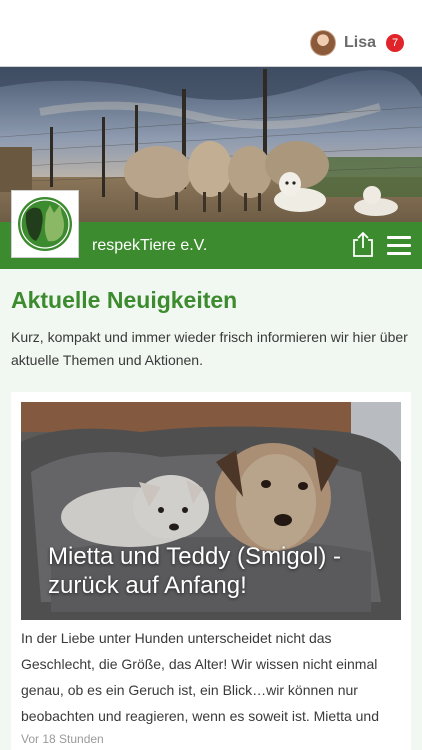 Image resolution: width=422 pixels, height=750 pixels. Describe the element at coordinates (399, 246) in the screenshot. I see `hamburger-menu-icon` at that location.